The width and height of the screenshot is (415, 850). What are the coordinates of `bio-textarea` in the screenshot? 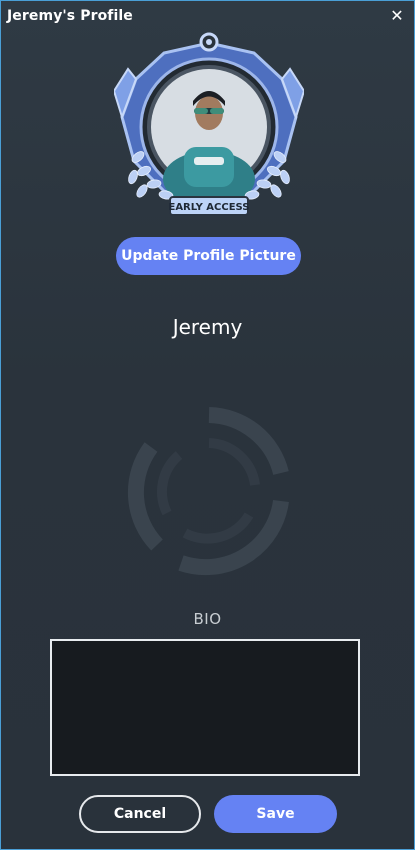 It's located at (205, 707).